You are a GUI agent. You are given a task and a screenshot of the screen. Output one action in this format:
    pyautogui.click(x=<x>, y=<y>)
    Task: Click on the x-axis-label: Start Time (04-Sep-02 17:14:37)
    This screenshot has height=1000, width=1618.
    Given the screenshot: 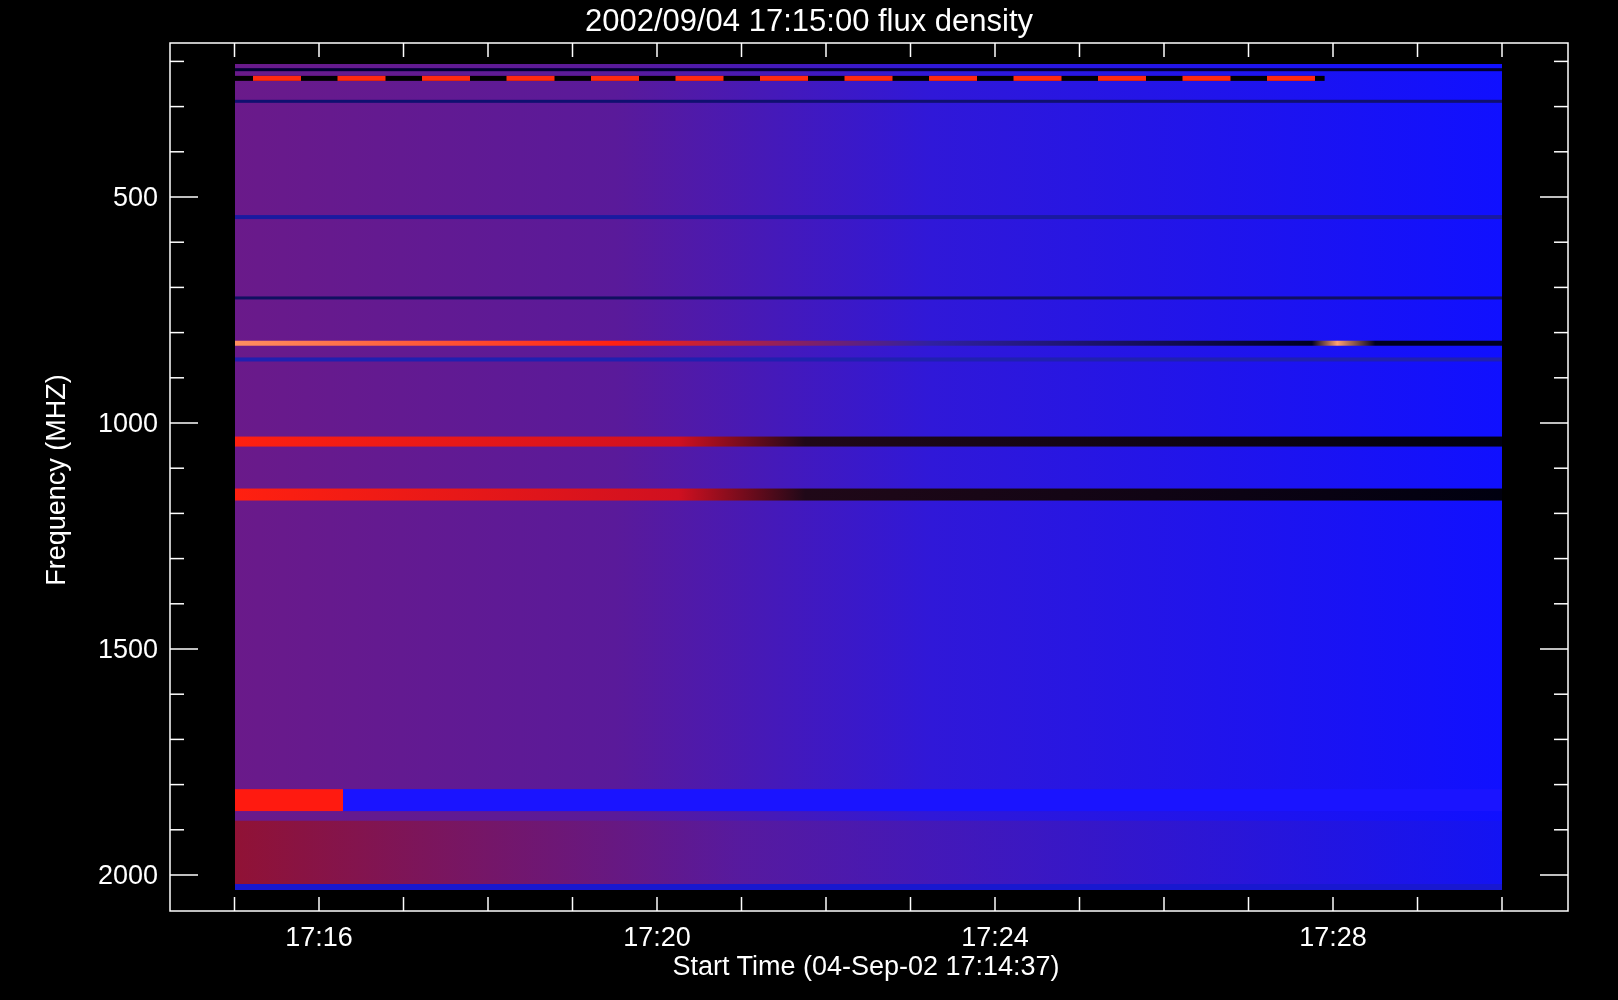 What is the action you would take?
    pyautogui.click(x=866, y=966)
    